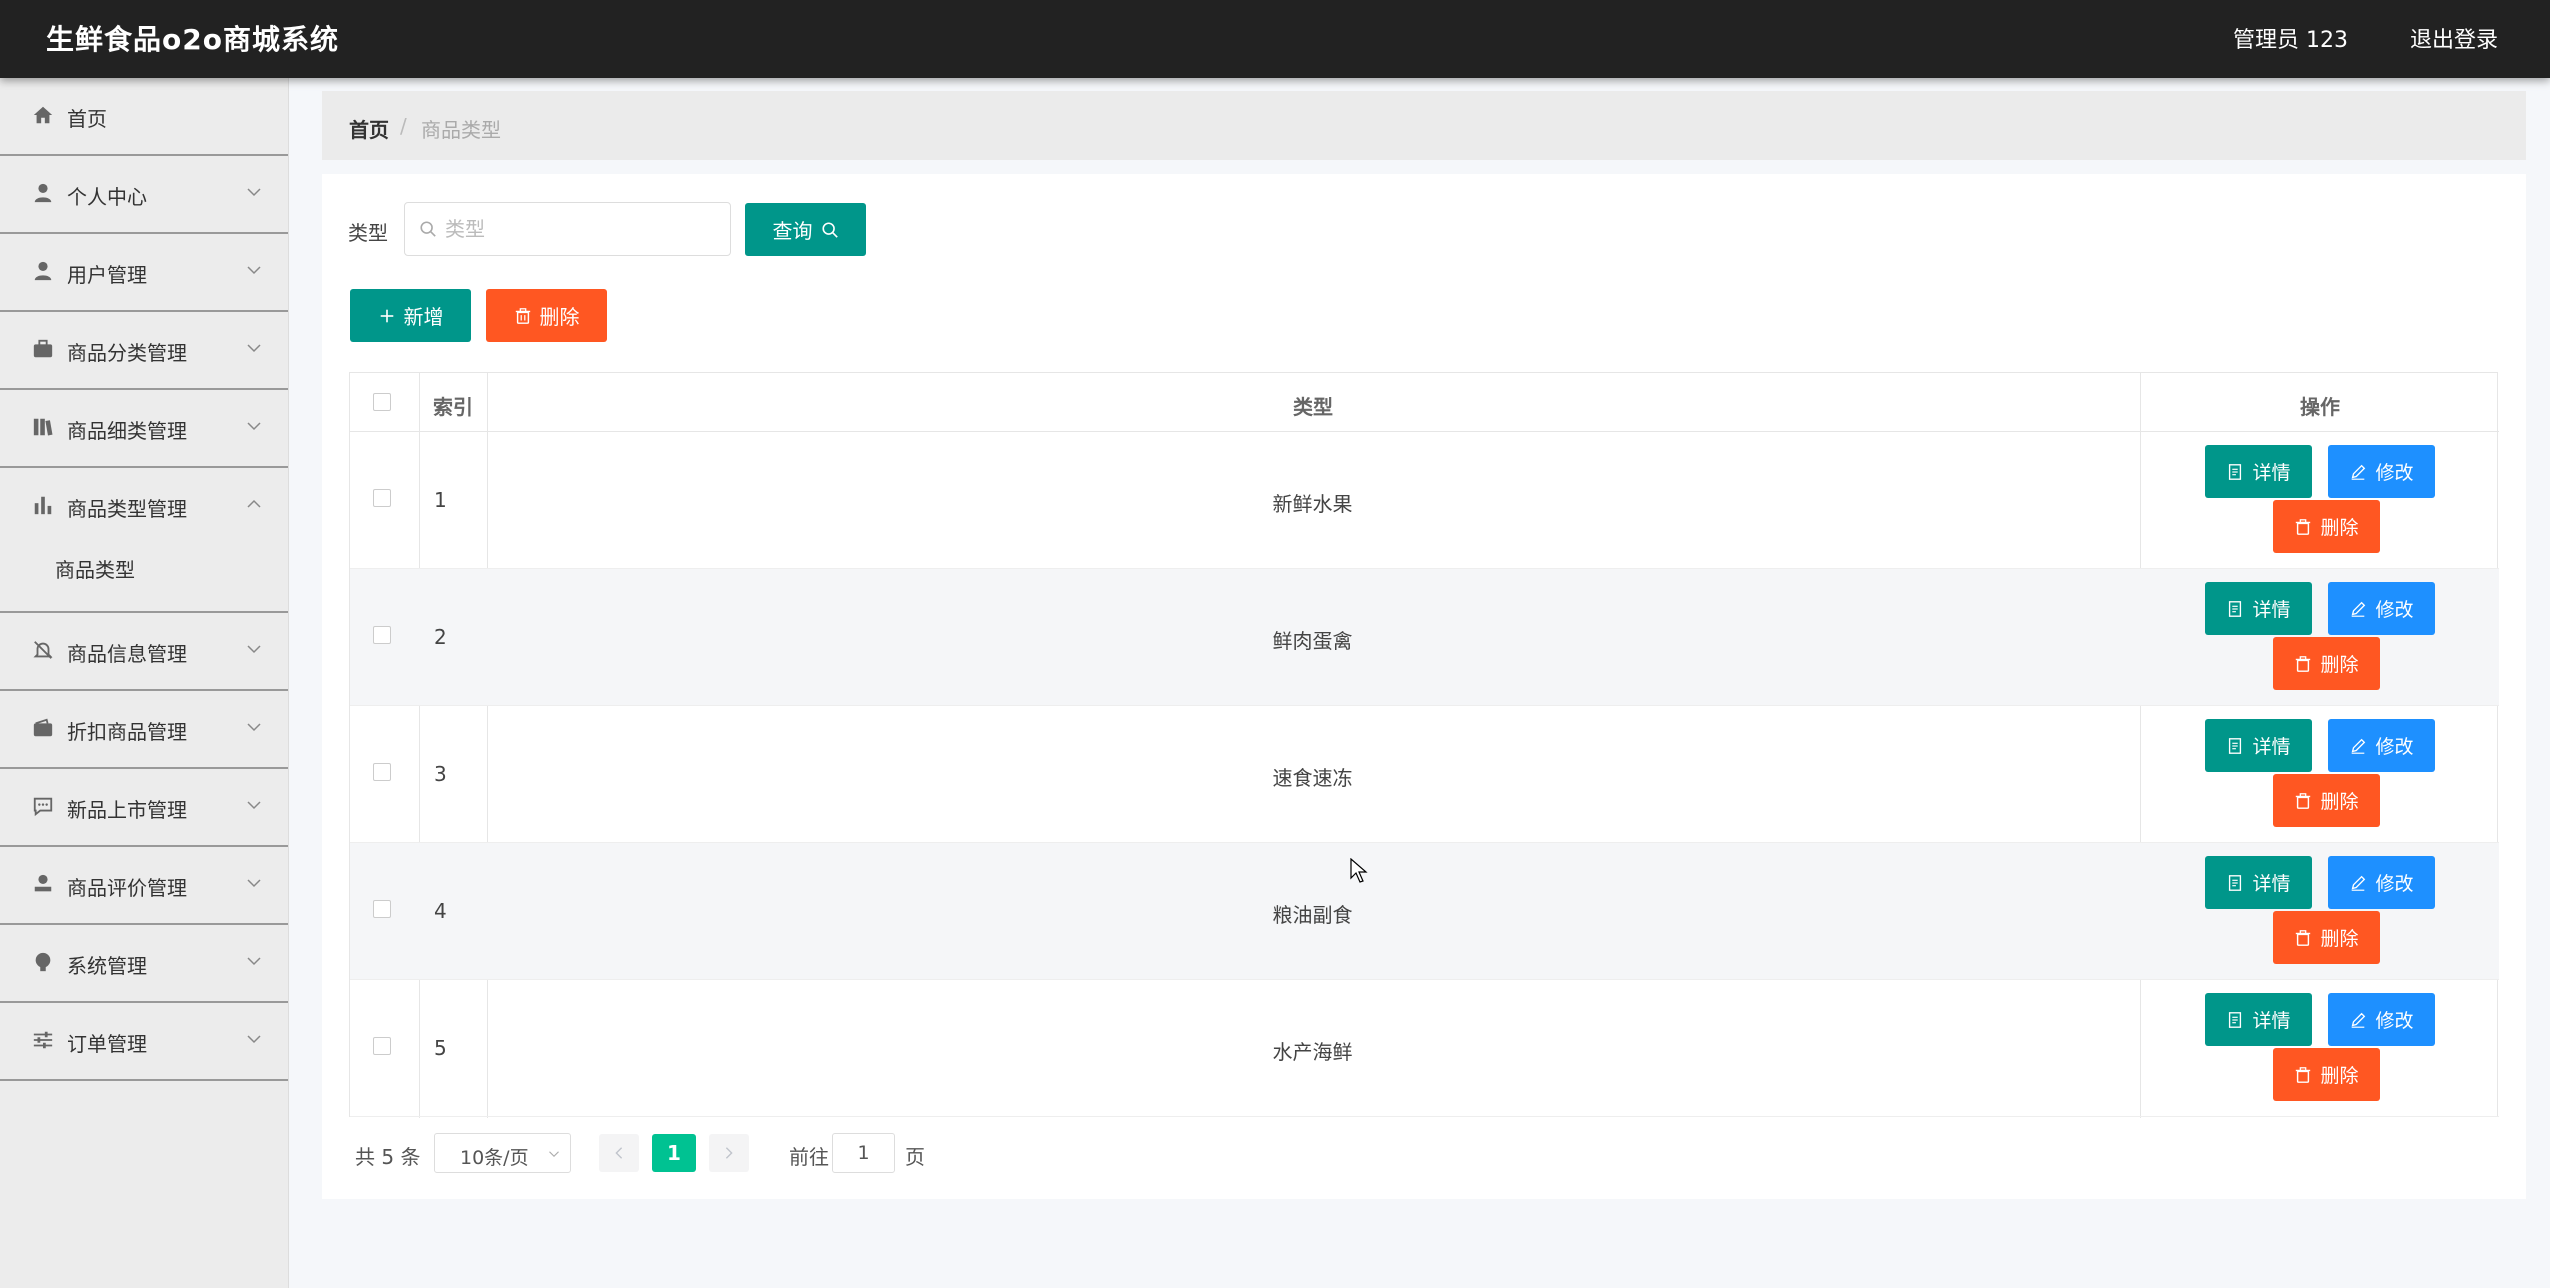  Describe the element at coordinates (440, 1048) in the screenshot. I see `cell-index: 5` at that location.